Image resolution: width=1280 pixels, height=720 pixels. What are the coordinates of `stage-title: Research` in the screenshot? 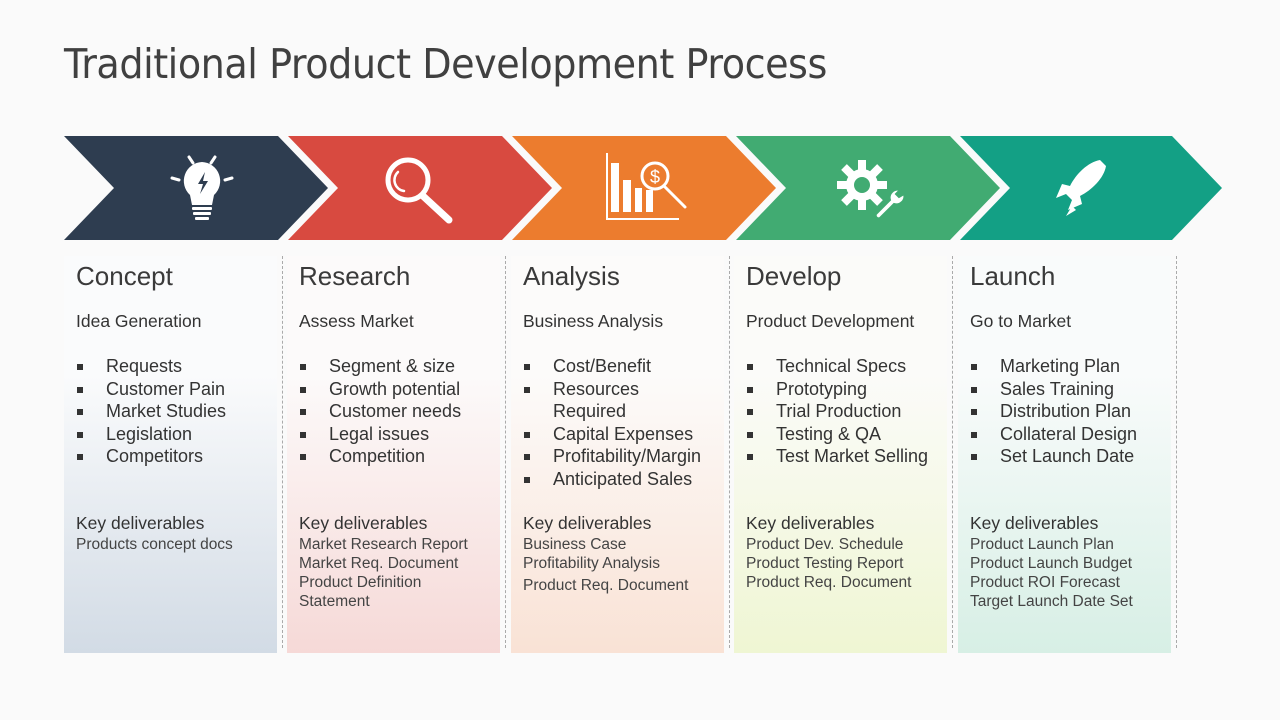 It's located at (355, 276).